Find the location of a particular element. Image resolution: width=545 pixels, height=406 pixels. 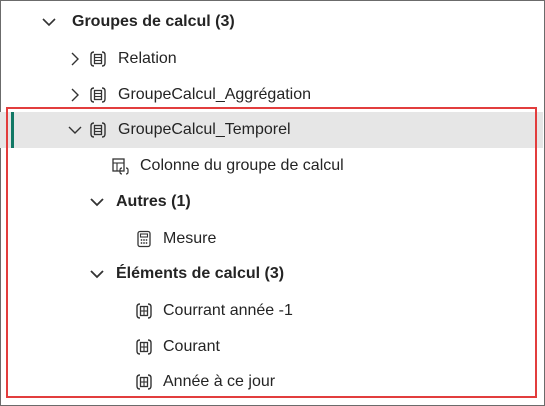

tree-node-calc-item: Courrant année -1 is located at coordinates (271, 311).